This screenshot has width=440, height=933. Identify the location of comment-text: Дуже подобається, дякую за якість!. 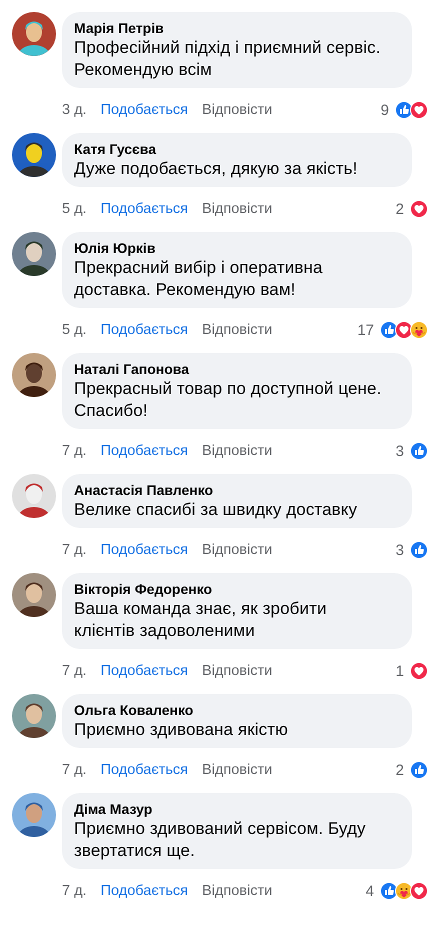
(216, 169).